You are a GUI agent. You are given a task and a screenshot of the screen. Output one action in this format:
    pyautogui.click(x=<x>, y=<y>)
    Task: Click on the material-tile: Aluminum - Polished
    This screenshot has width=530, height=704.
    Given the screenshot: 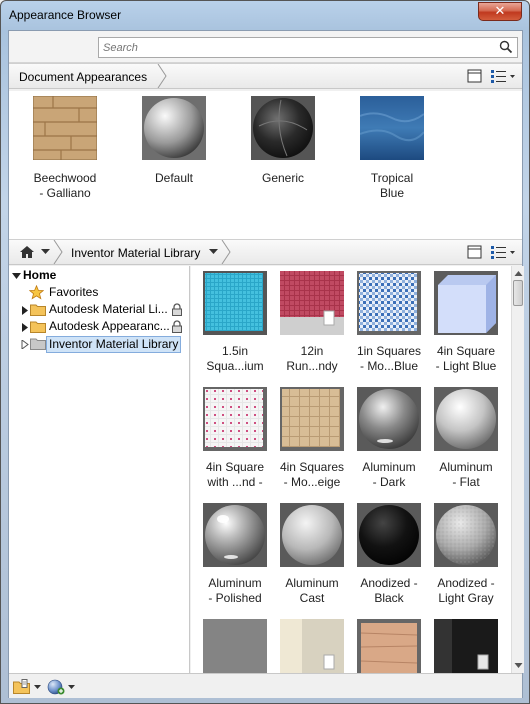 What is the action you would take?
    pyautogui.click(x=235, y=554)
    